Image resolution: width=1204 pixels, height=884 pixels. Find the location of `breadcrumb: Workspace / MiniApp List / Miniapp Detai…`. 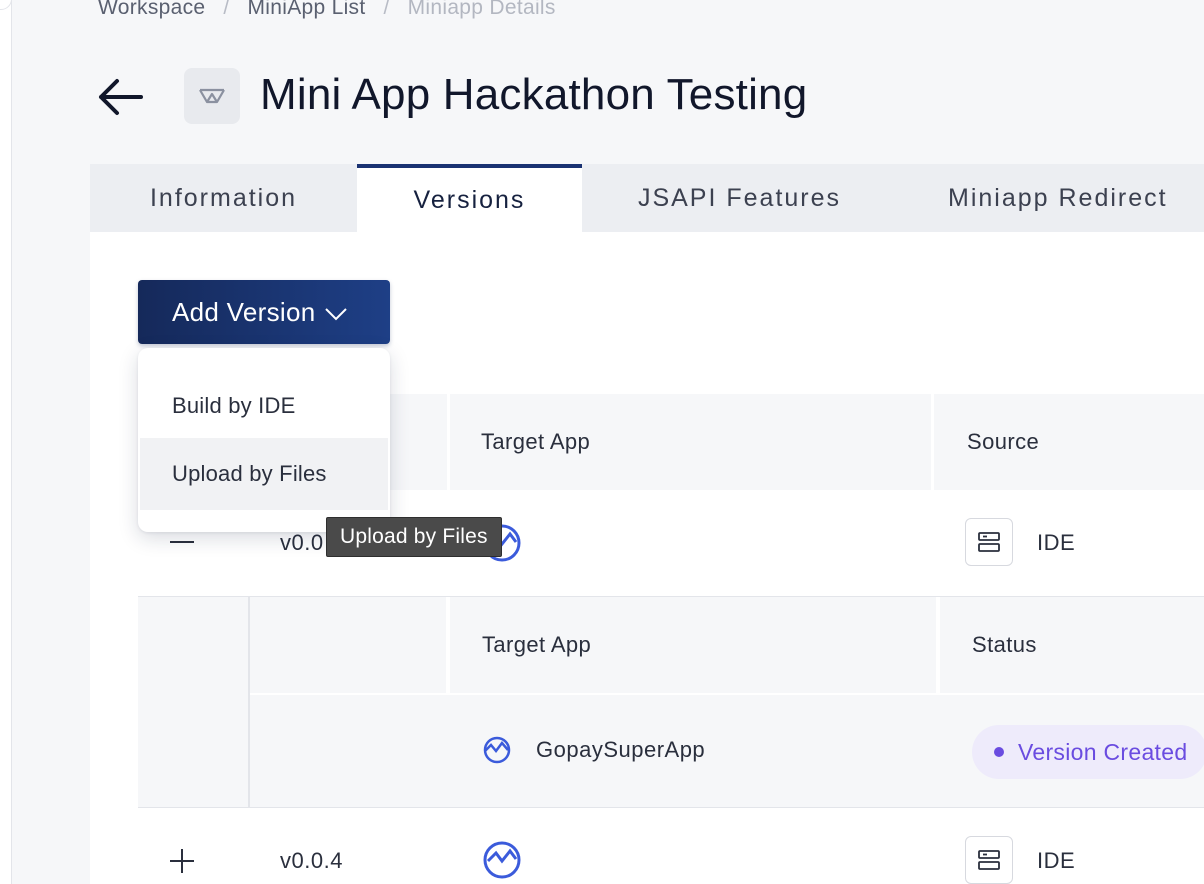

breadcrumb: Workspace / MiniApp List / Miniapp Detai… is located at coordinates (327, 11).